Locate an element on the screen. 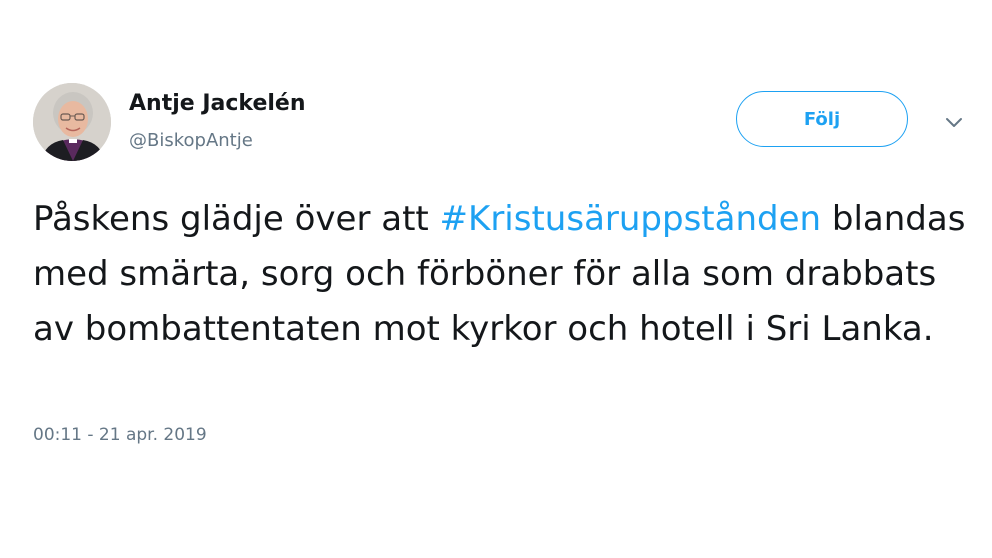 The height and width of the screenshot is (558, 992). avatar is located at coordinates (72, 122).